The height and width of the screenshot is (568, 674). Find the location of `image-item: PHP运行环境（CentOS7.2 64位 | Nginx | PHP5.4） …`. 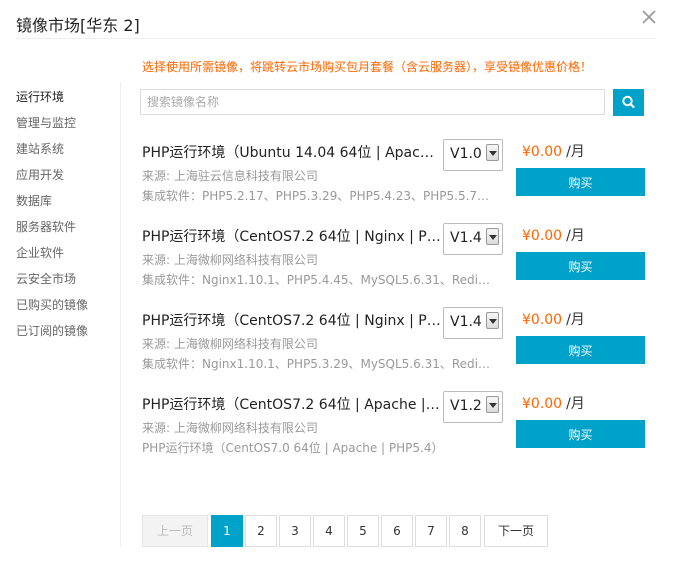

image-item: PHP运行环境（CentOS7.2 64位 | Nginx | PHP5.4） … is located at coordinates (394, 265).